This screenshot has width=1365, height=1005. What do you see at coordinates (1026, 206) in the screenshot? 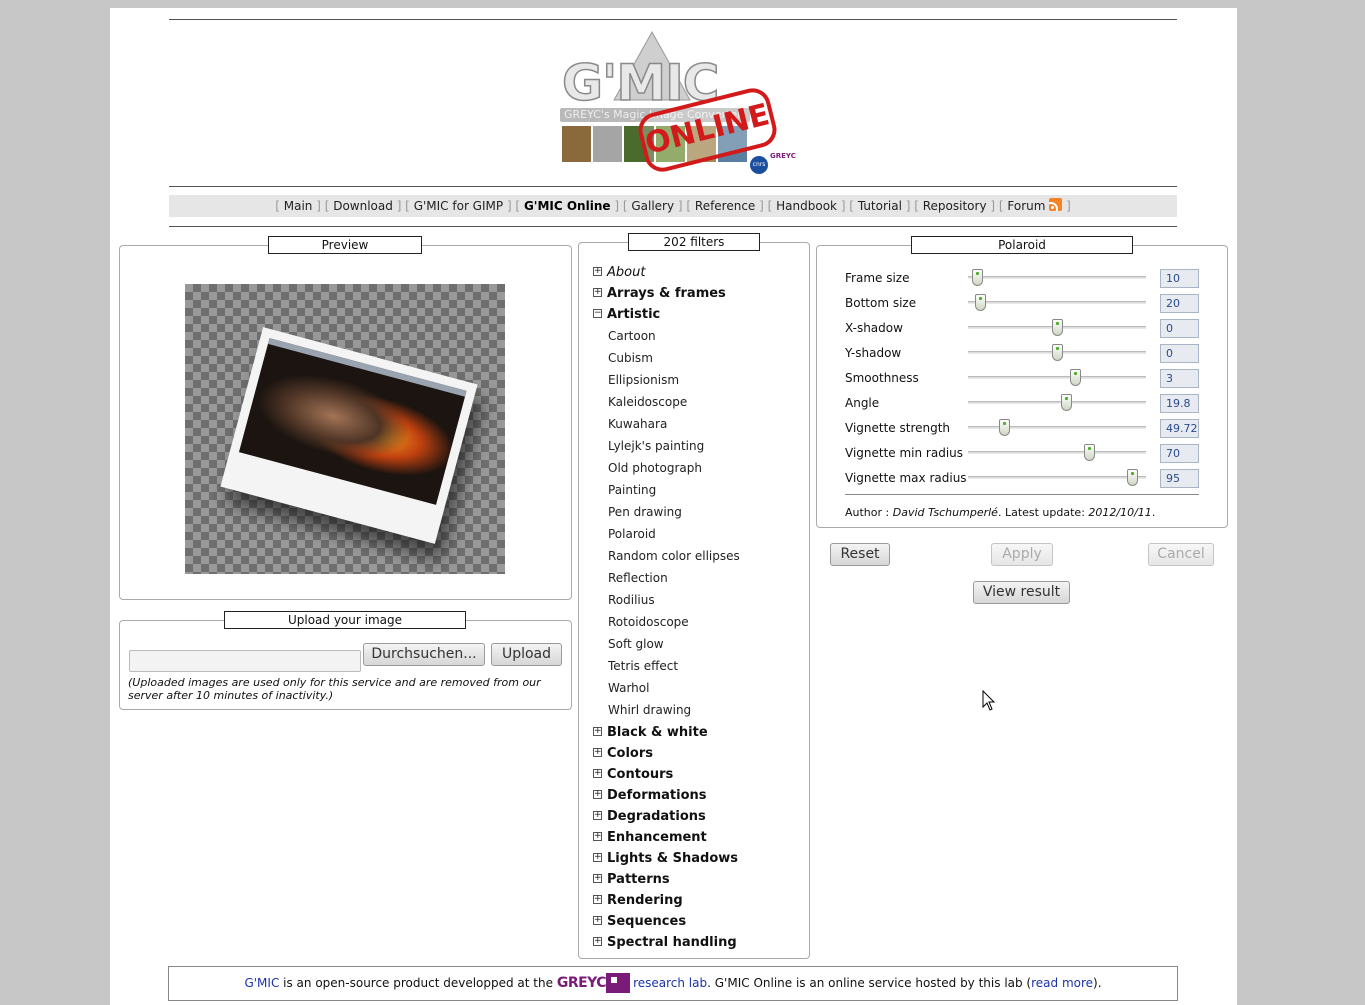
I see `nav-forum: Forum` at bounding box center [1026, 206].